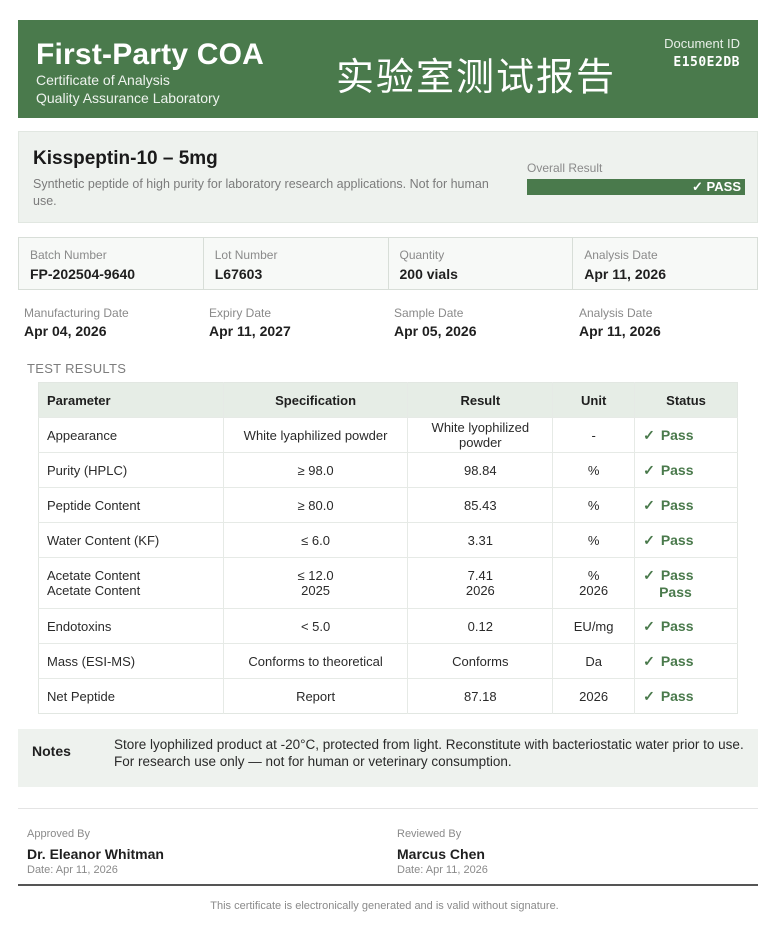 The width and height of the screenshot is (769, 947). I want to click on parameter-cell: Acetate Content Acetate Content, so click(131, 583).